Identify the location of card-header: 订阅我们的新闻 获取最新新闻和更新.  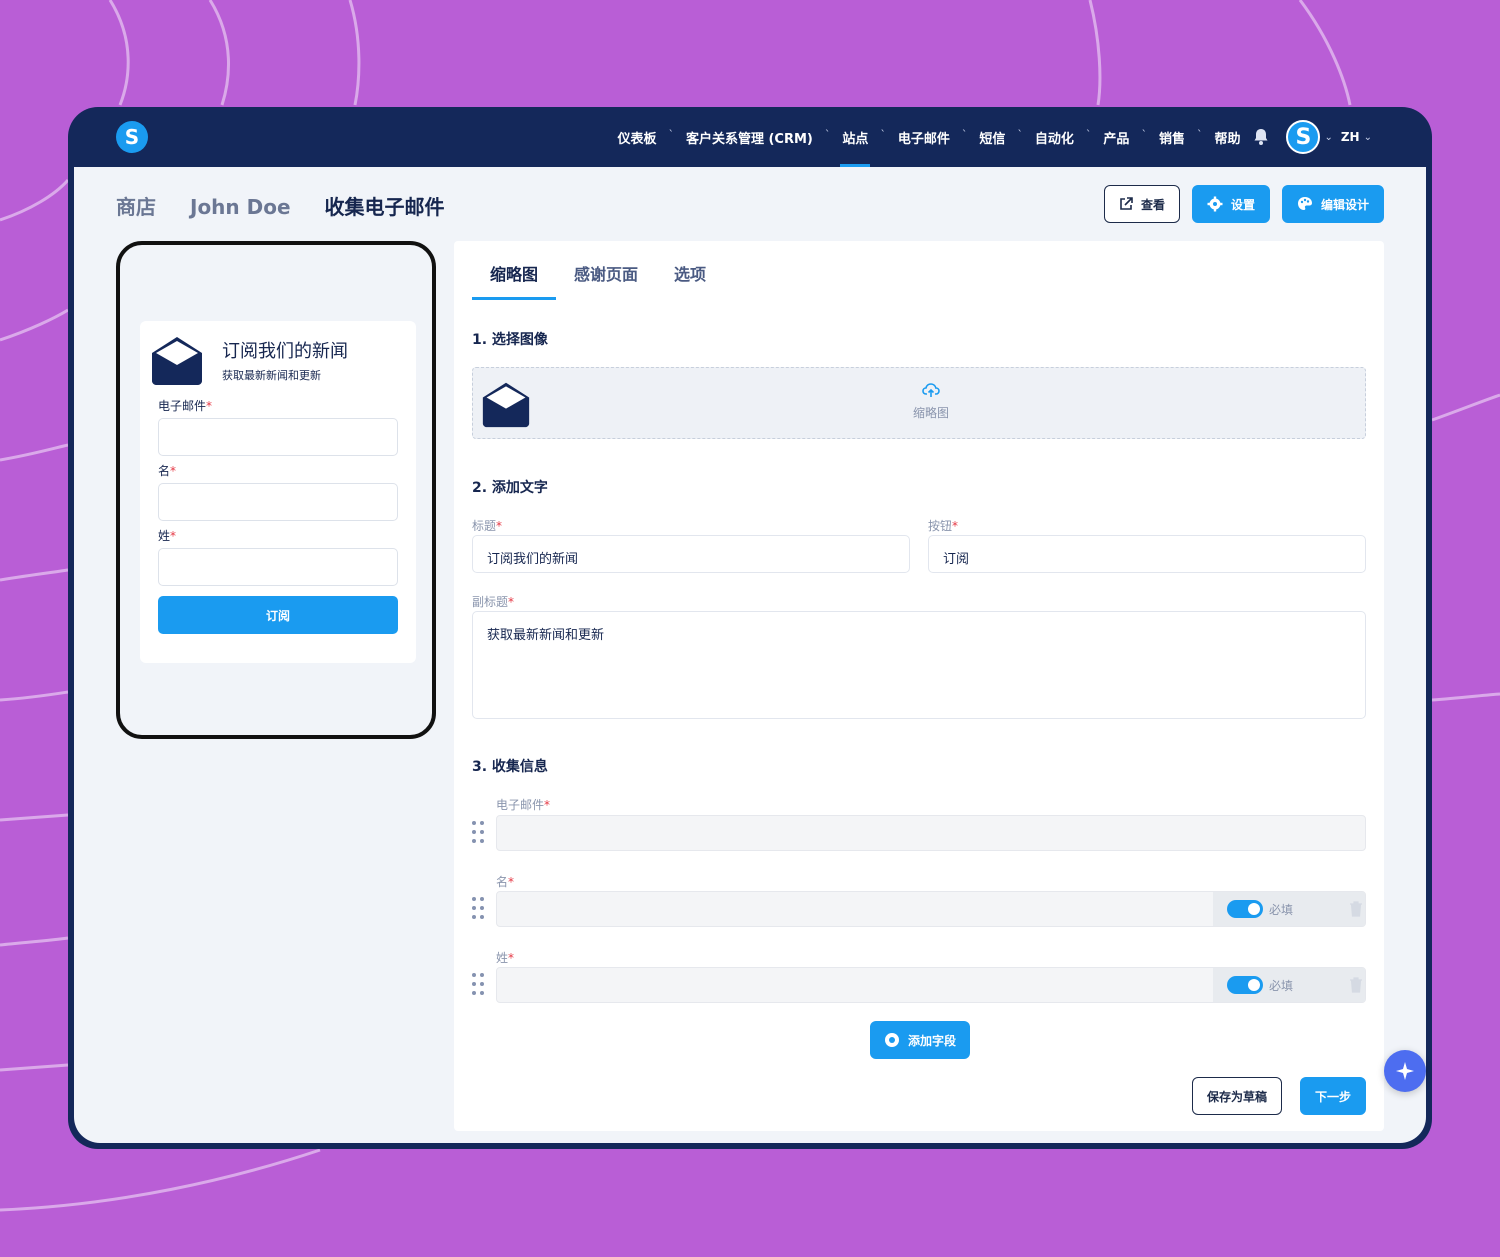
(274, 360).